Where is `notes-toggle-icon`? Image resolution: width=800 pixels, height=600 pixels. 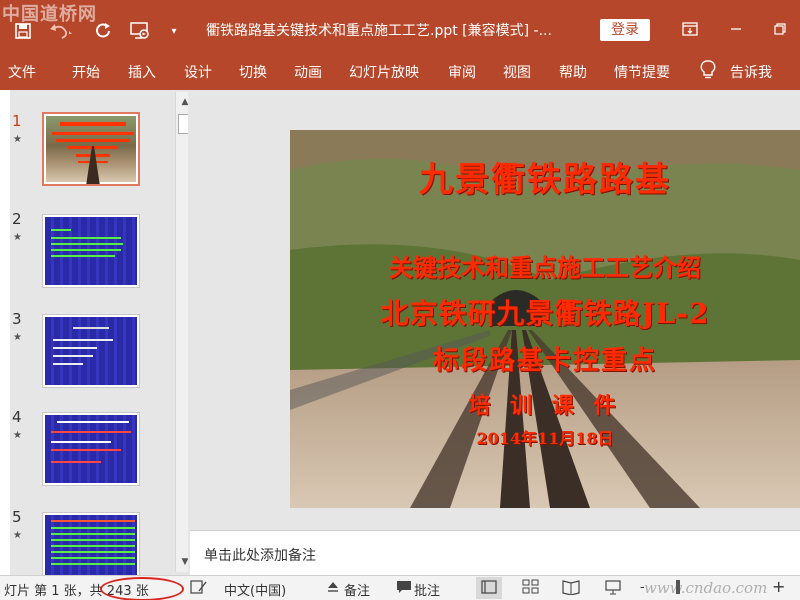
notes-toggle-icon is located at coordinates (333, 589).